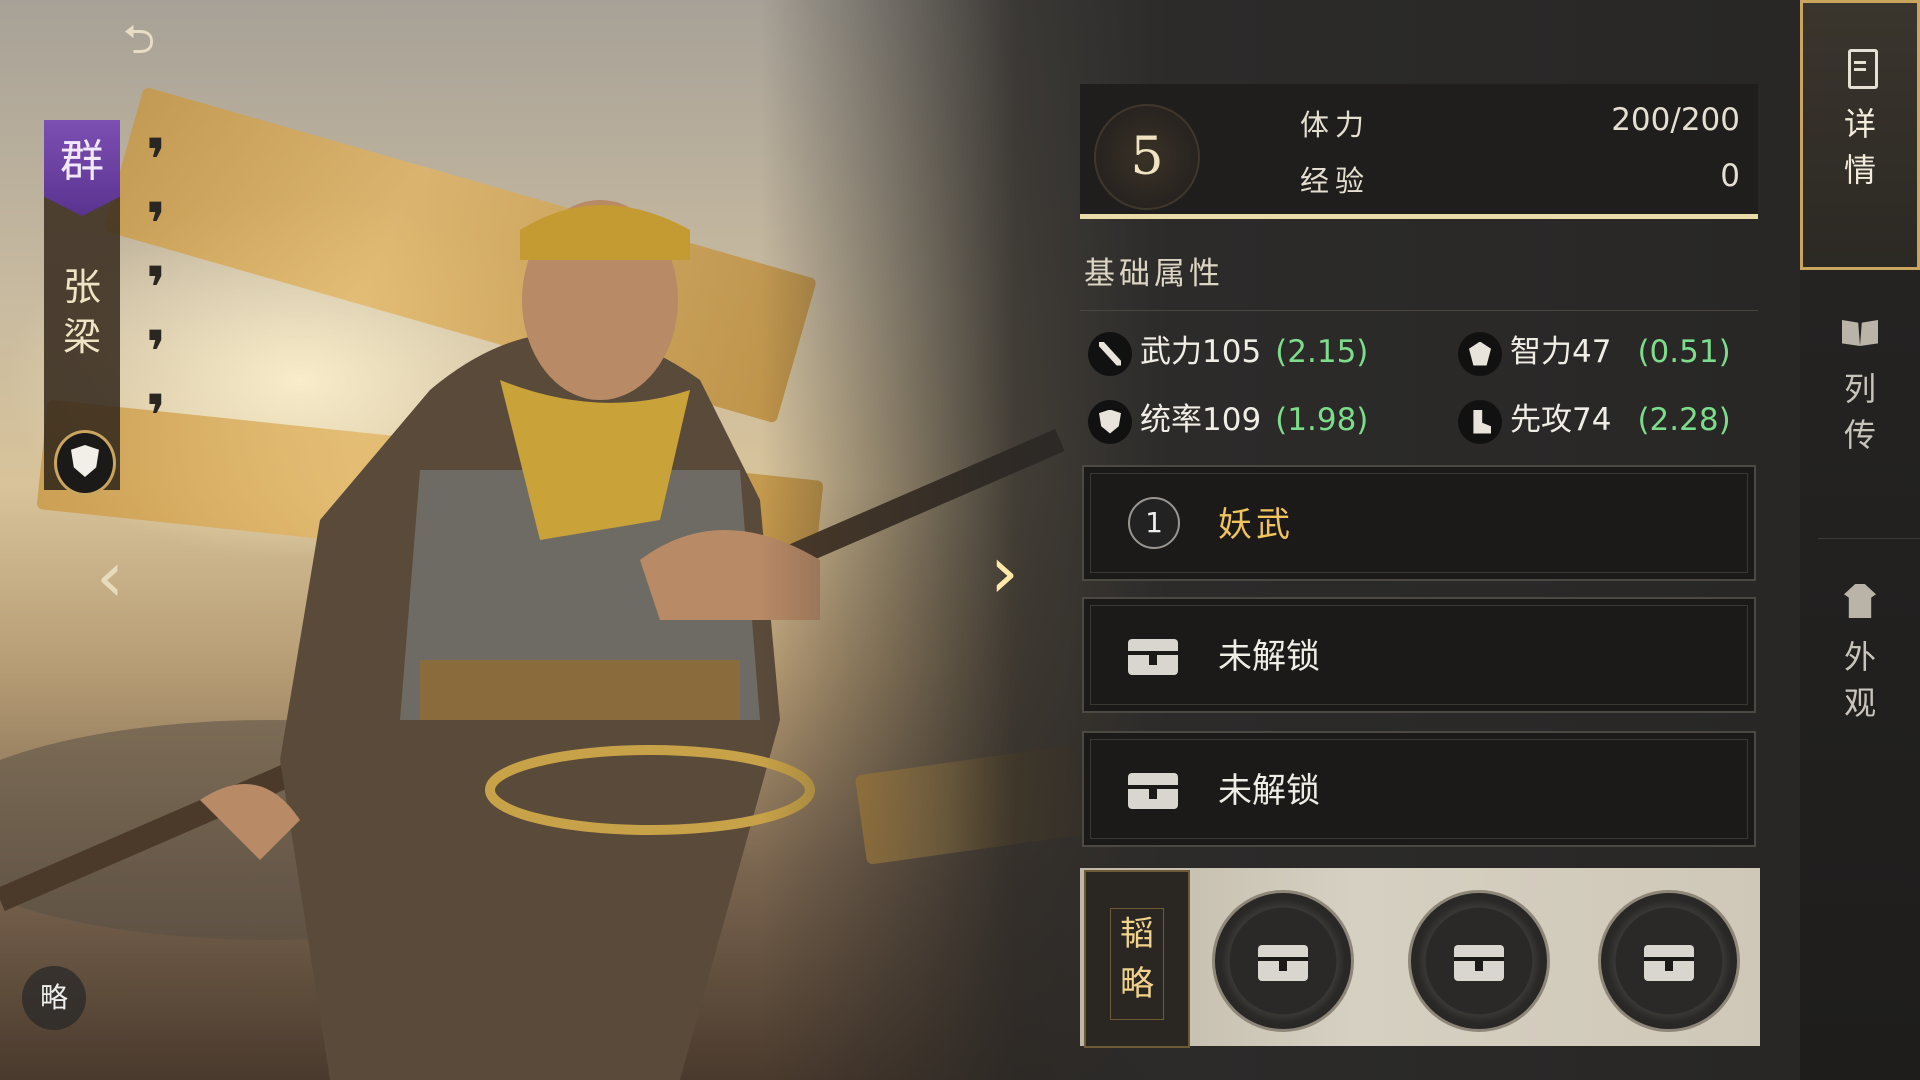  Describe the element at coordinates (1171, 352) in the screenshot. I see `attribute-label: 武力` at that location.